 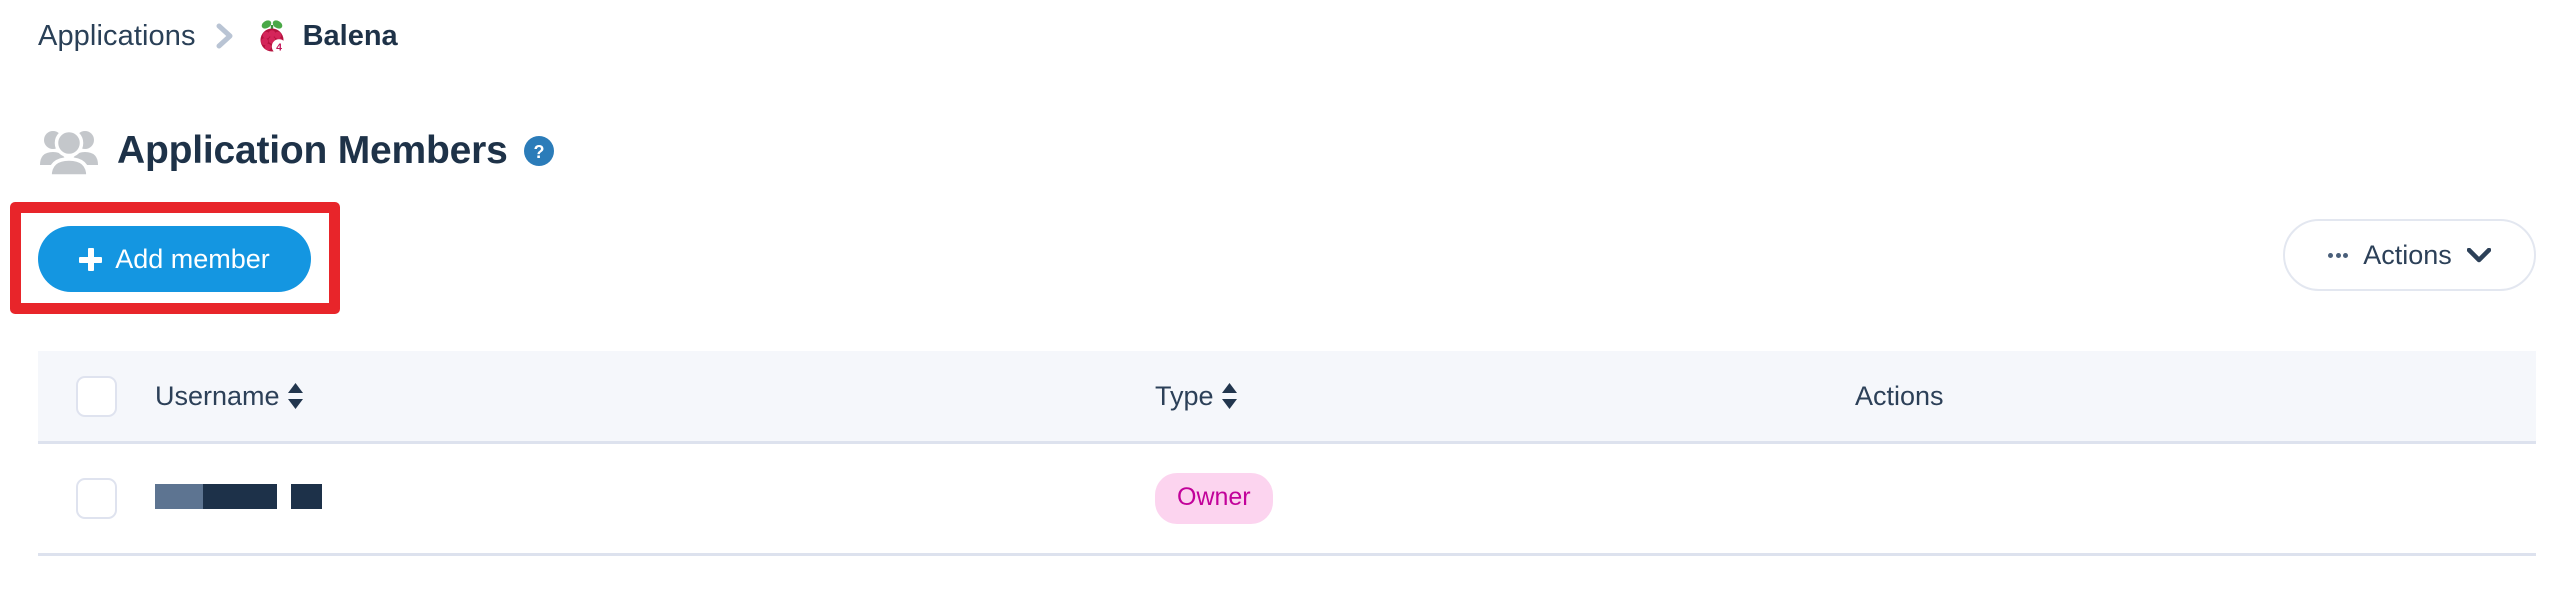 What do you see at coordinates (272, 36) in the screenshot?
I see `raspberry-pi-4-icon: 4` at bounding box center [272, 36].